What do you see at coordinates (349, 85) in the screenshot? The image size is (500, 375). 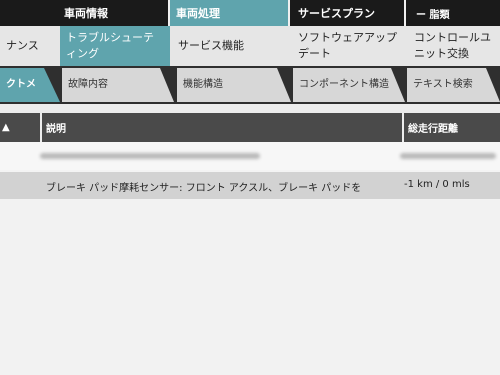 I see `tab3-component-structure: コンポーネント構造` at bounding box center [349, 85].